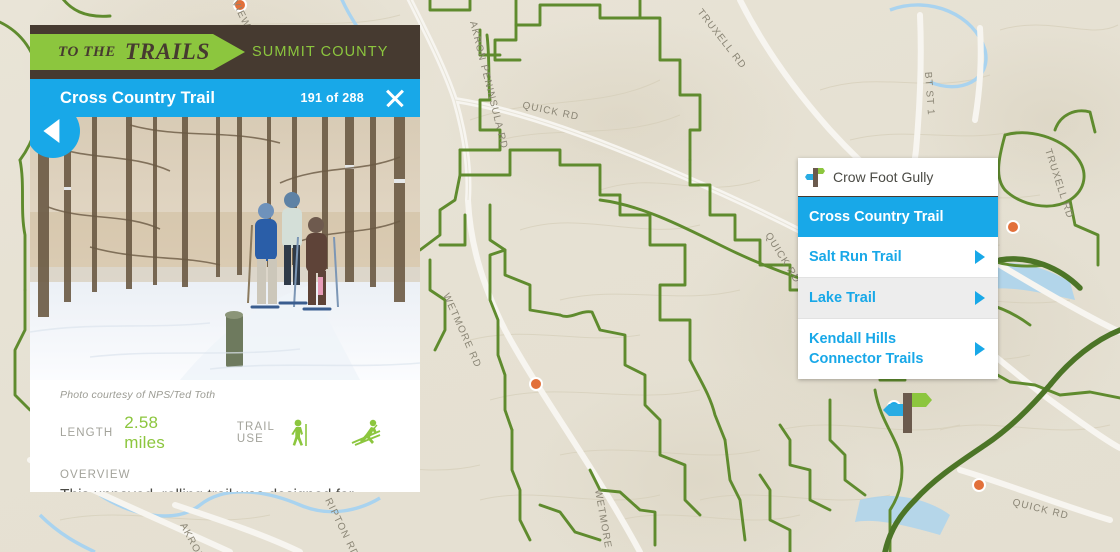 The height and width of the screenshot is (552, 1120). Describe the element at coordinates (87, 433) in the screenshot. I see `length-label: LENGTH` at that location.